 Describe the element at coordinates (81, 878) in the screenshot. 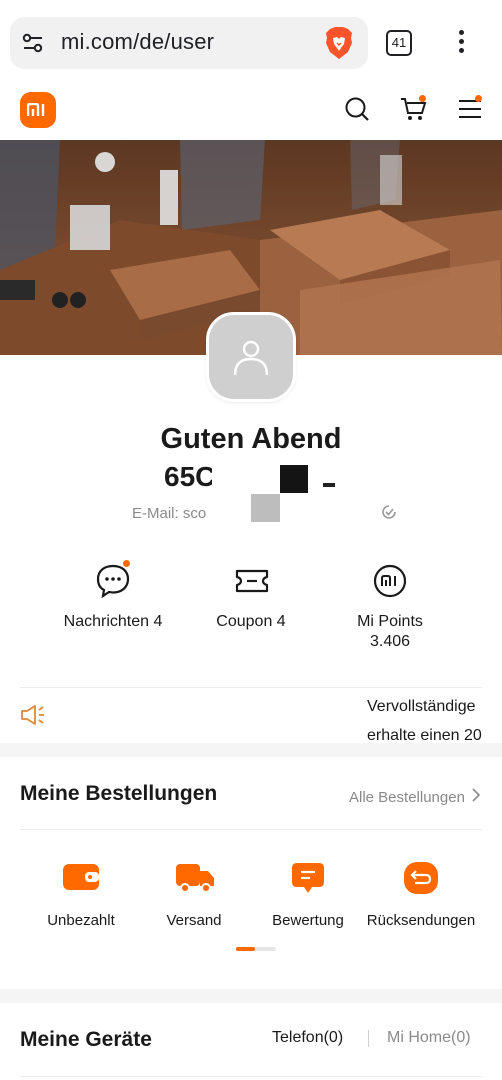

I see `wallet-icon` at that location.